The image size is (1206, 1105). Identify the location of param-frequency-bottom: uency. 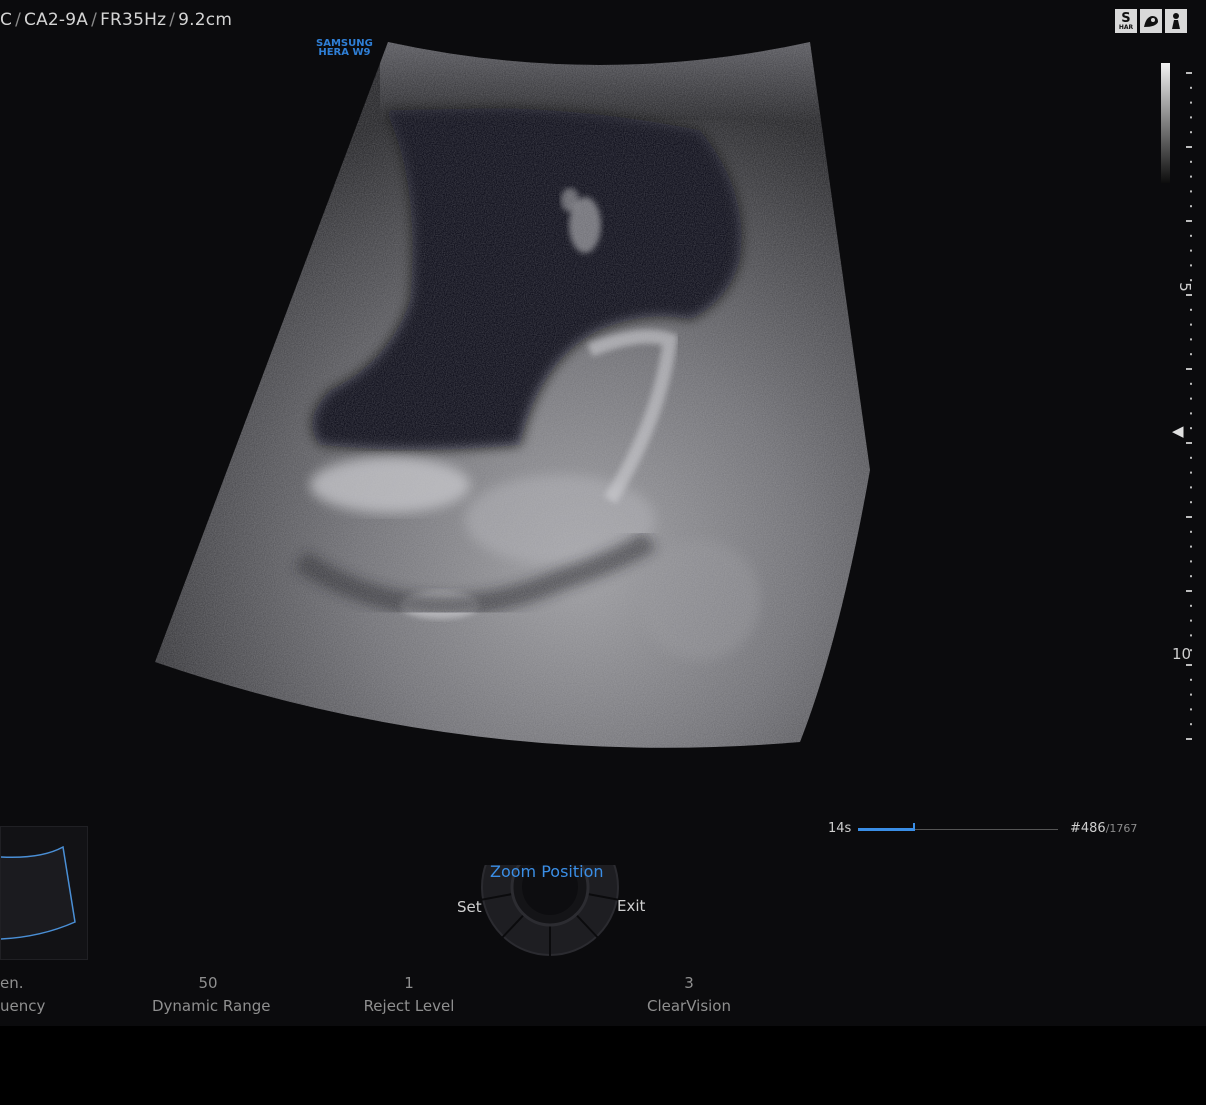
(23, 1006).